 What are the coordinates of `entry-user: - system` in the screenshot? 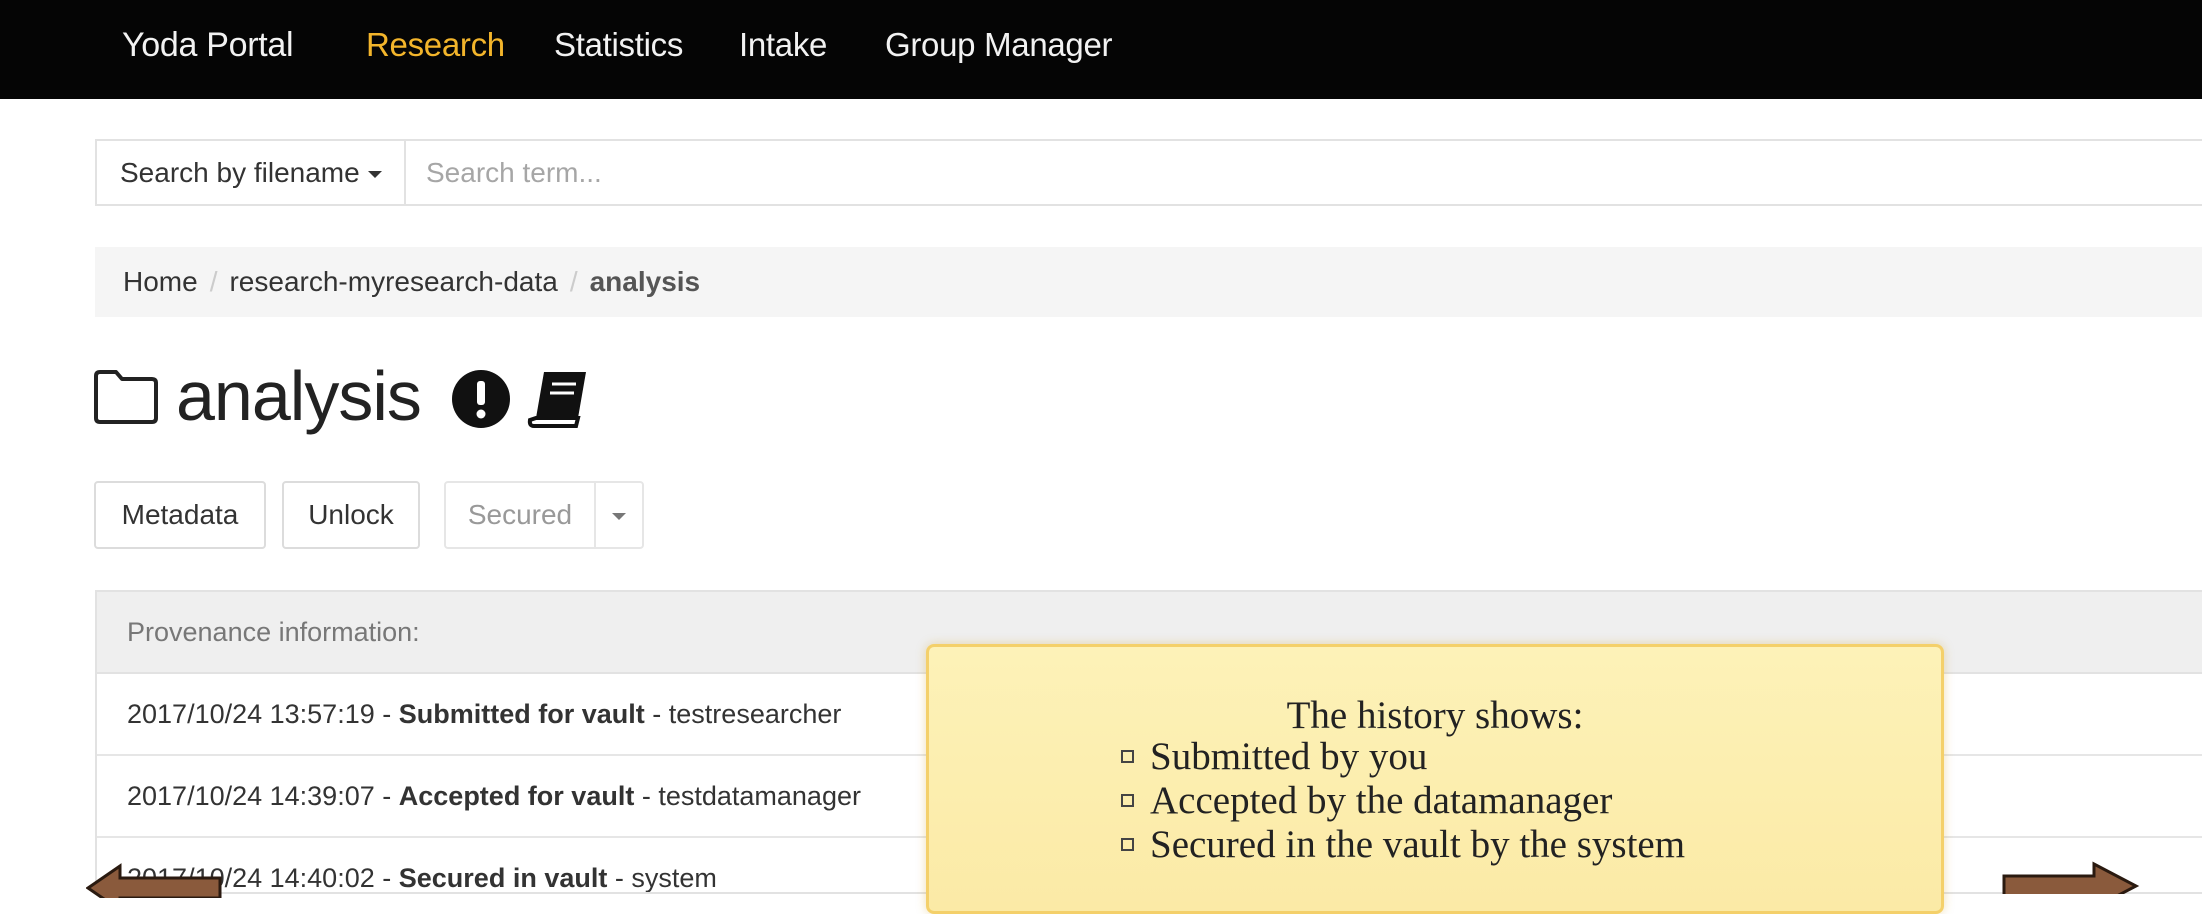 It's located at (665, 878).